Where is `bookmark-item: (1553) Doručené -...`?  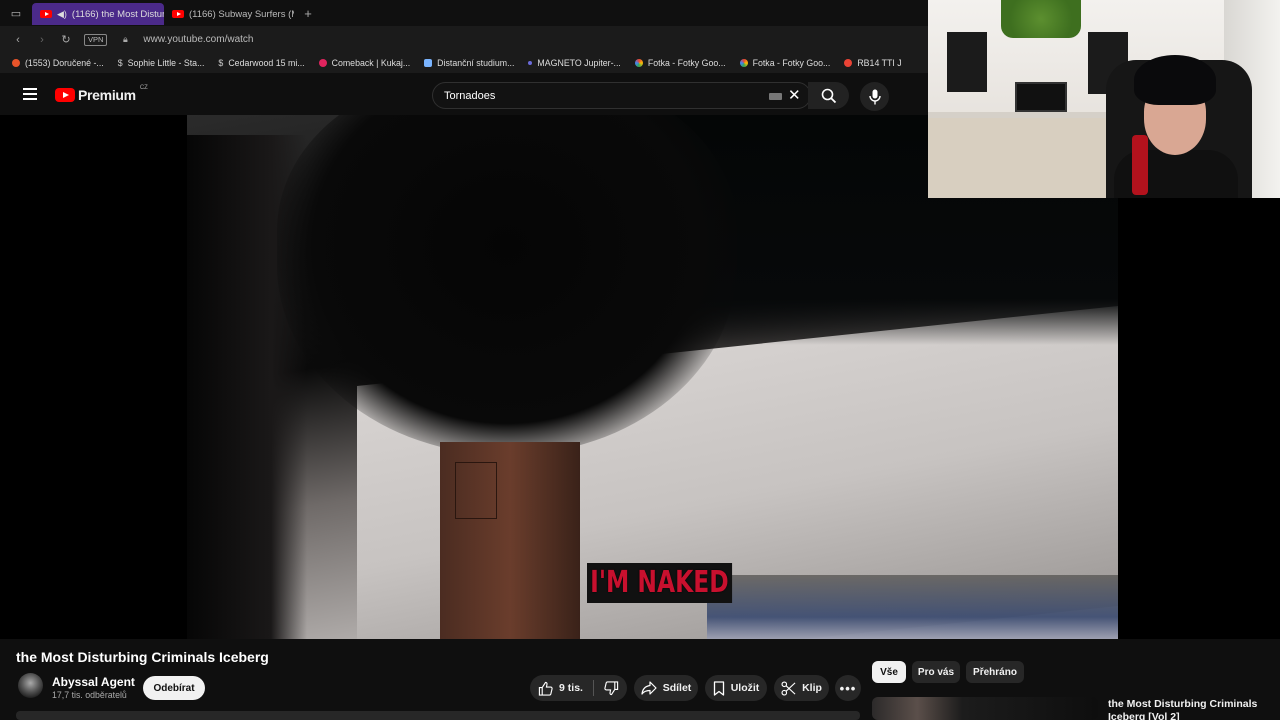 bookmark-item: (1553) Doručené -... is located at coordinates (58, 63).